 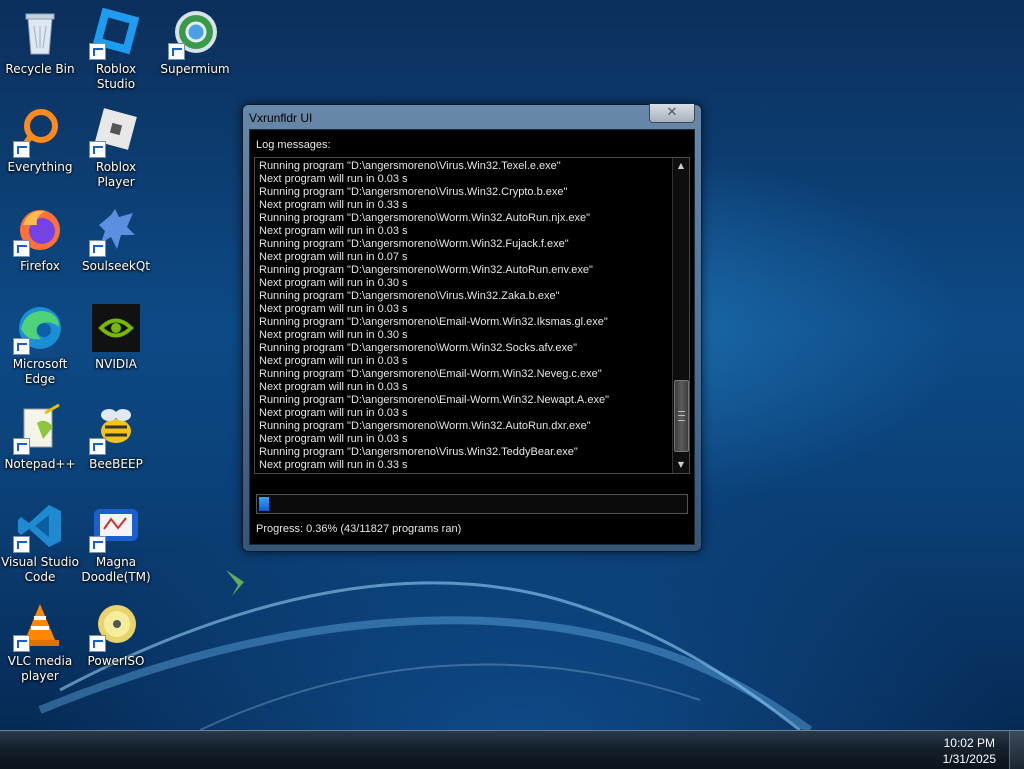 I want to click on everything-icon, so click(x=39, y=132).